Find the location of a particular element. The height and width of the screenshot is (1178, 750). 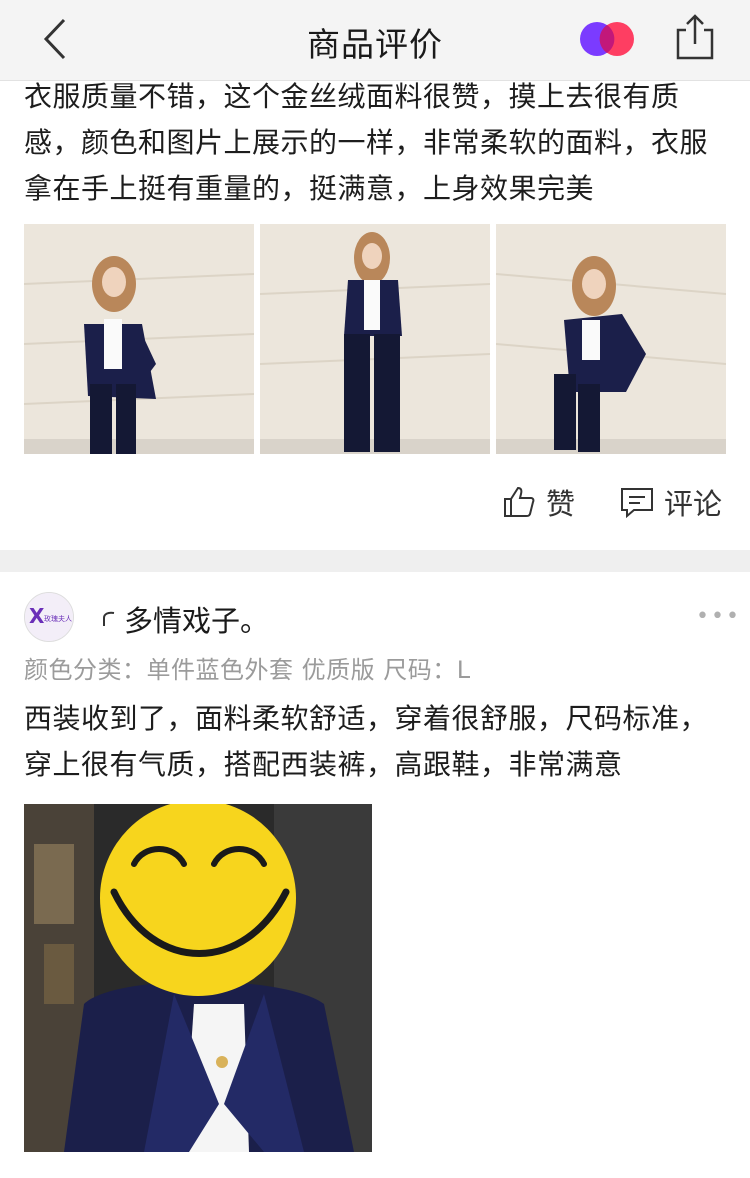

review-photo-large is located at coordinates (198, 978).